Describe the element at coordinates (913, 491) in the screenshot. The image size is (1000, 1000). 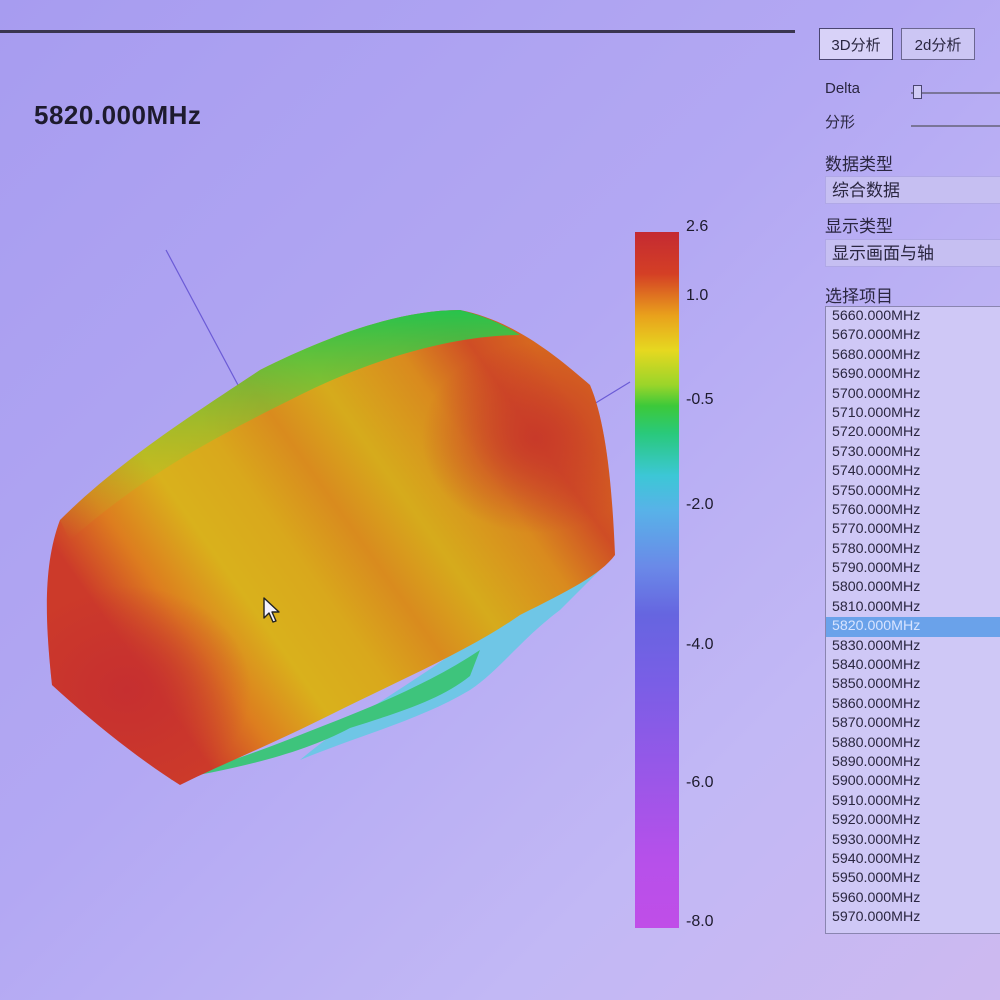
I see `list-item: 5750.000MHz` at that location.